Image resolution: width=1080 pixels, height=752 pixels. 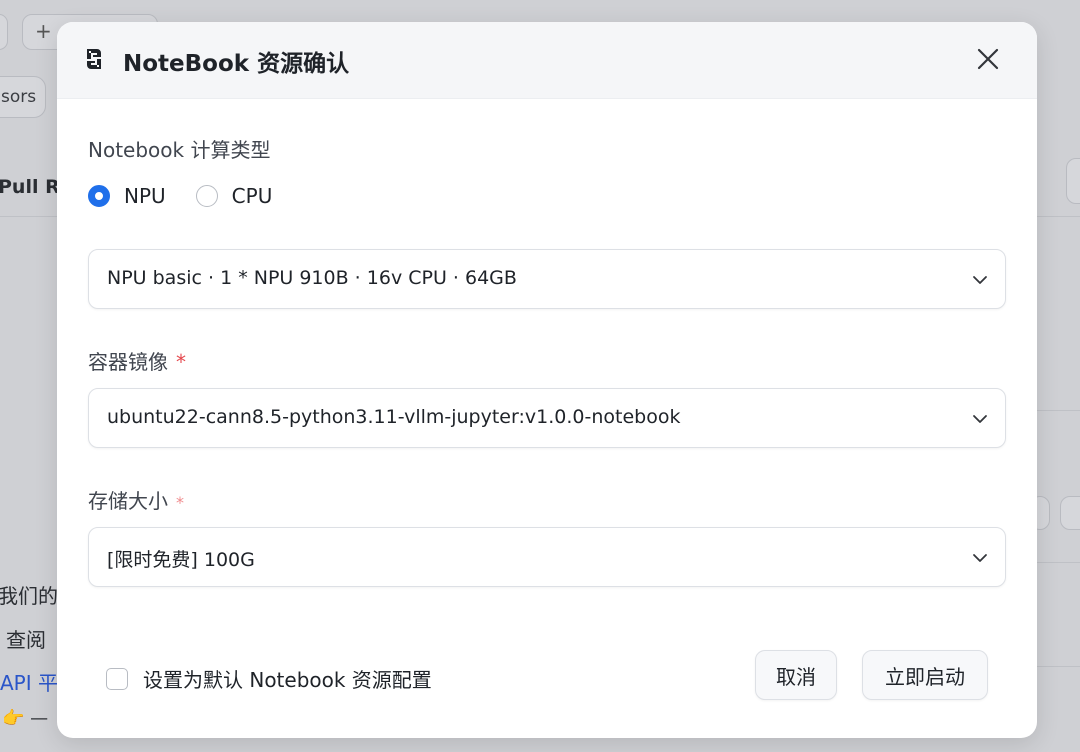 What do you see at coordinates (206, 196) in the screenshot?
I see `radio-cpu-circle` at bounding box center [206, 196].